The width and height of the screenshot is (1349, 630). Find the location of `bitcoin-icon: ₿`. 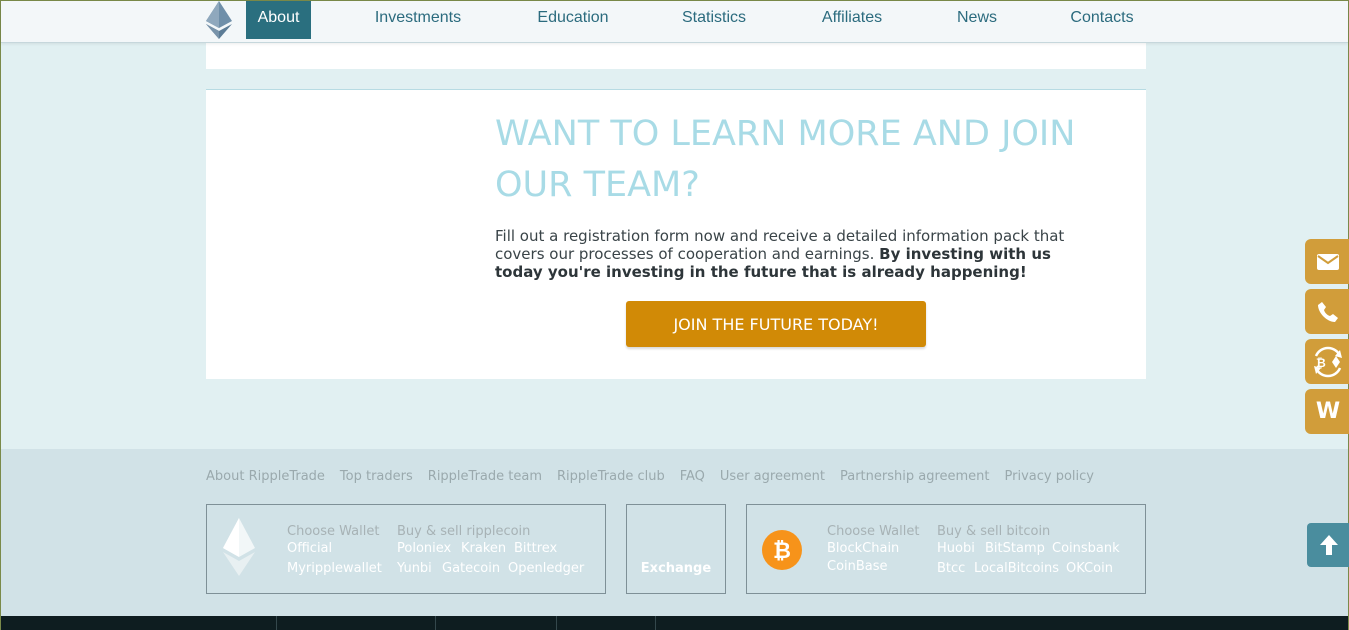

bitcoin-icon: ₿ is located at coordinates (782, 550).